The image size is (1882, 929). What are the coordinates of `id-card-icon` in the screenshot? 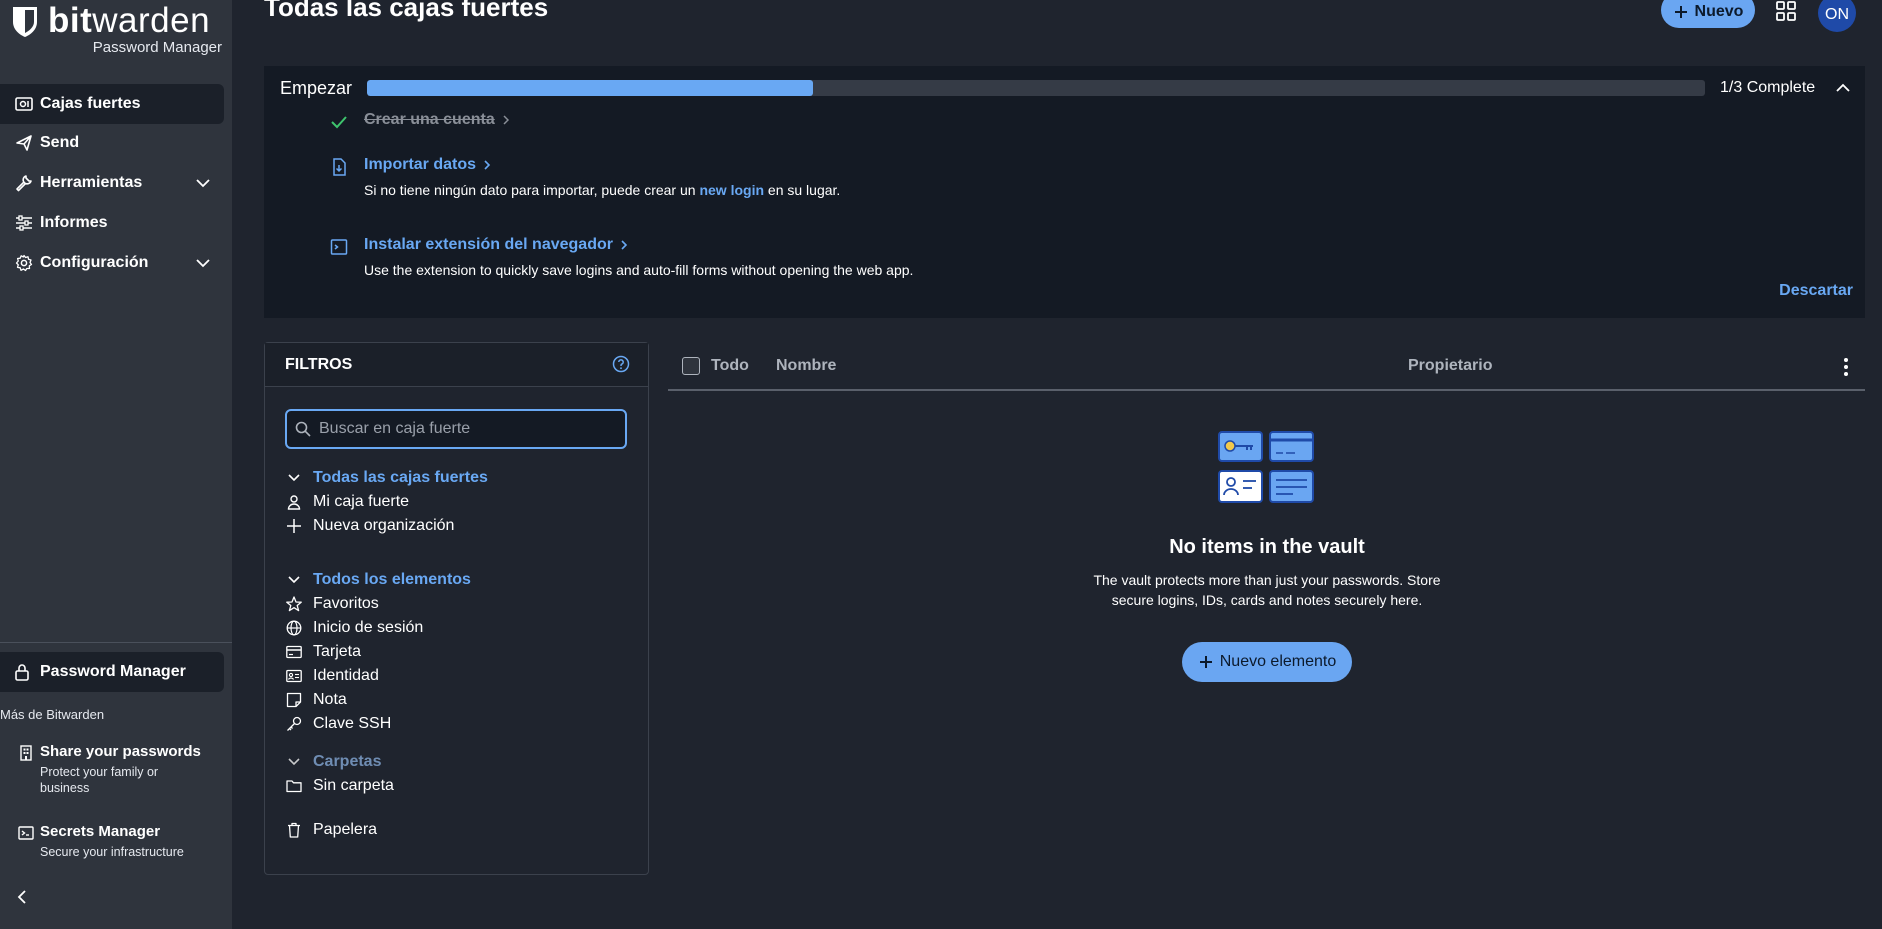 It's located at (294, 676).